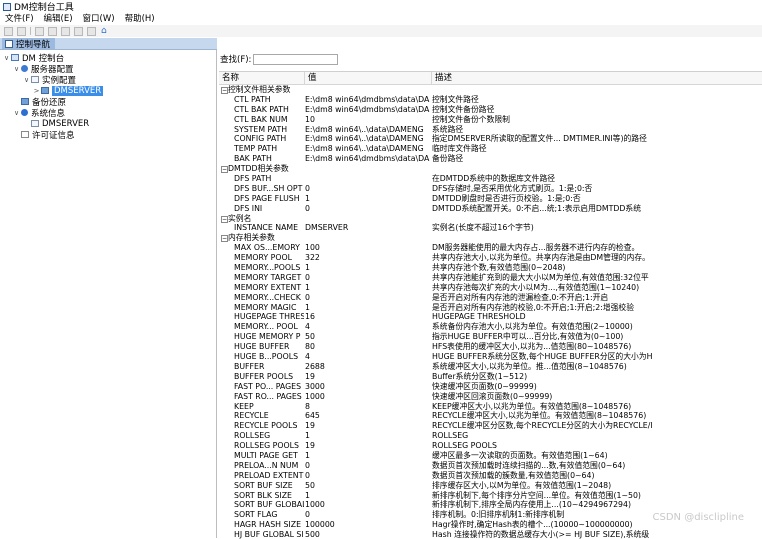  Describe the element at coordinates (52, 31) in the screenshot. I see `back-icon` at that location.